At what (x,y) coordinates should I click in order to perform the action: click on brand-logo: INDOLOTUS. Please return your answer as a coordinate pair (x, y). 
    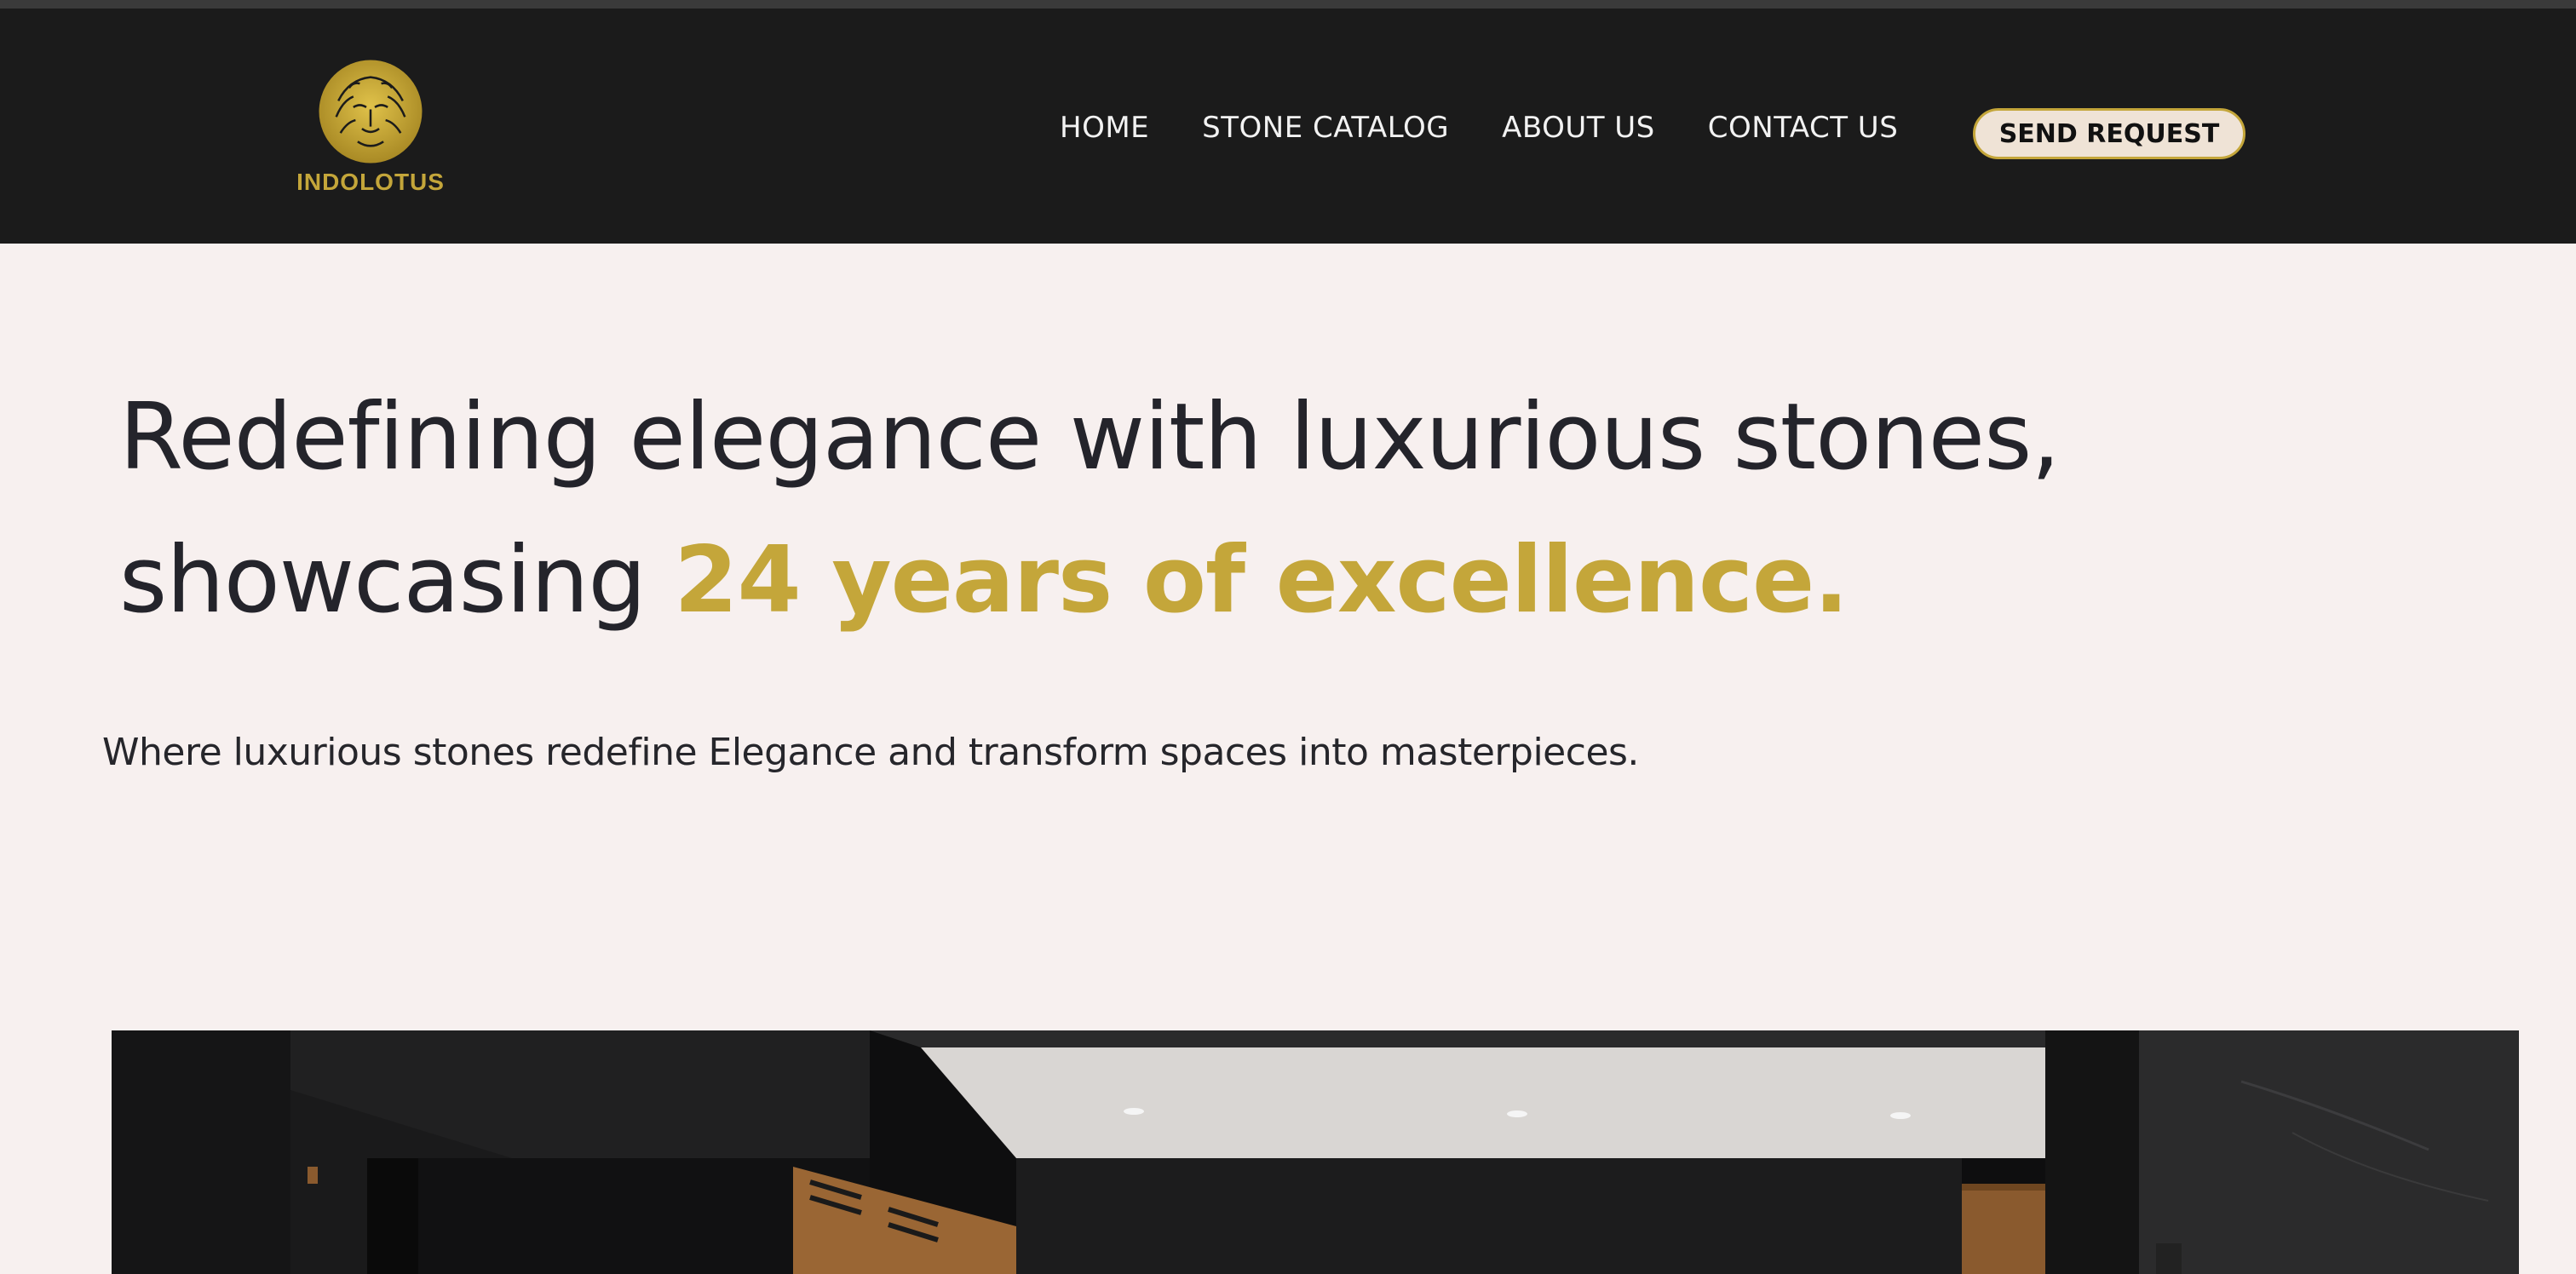
    Looking at the image, I should click on (371, 130).